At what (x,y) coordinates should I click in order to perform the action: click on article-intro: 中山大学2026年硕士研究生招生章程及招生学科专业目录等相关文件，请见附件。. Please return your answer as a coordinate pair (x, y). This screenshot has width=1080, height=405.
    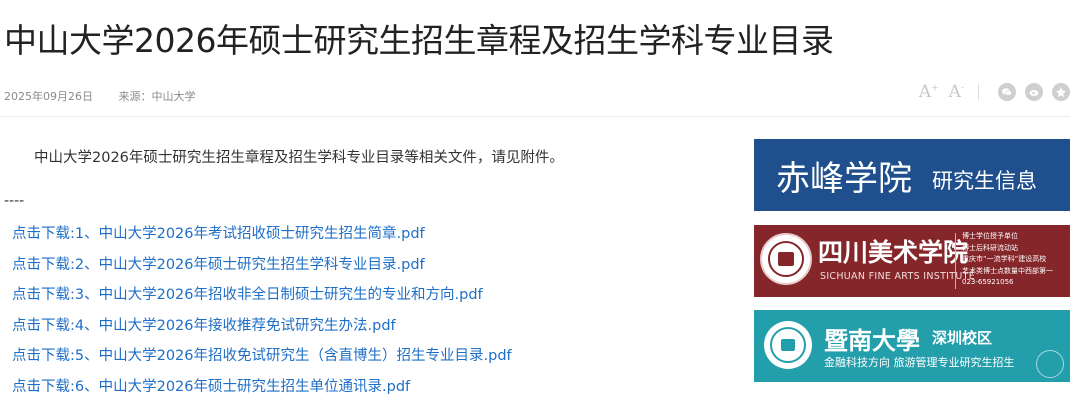
    Looking at the image, I should click on (299, 156).